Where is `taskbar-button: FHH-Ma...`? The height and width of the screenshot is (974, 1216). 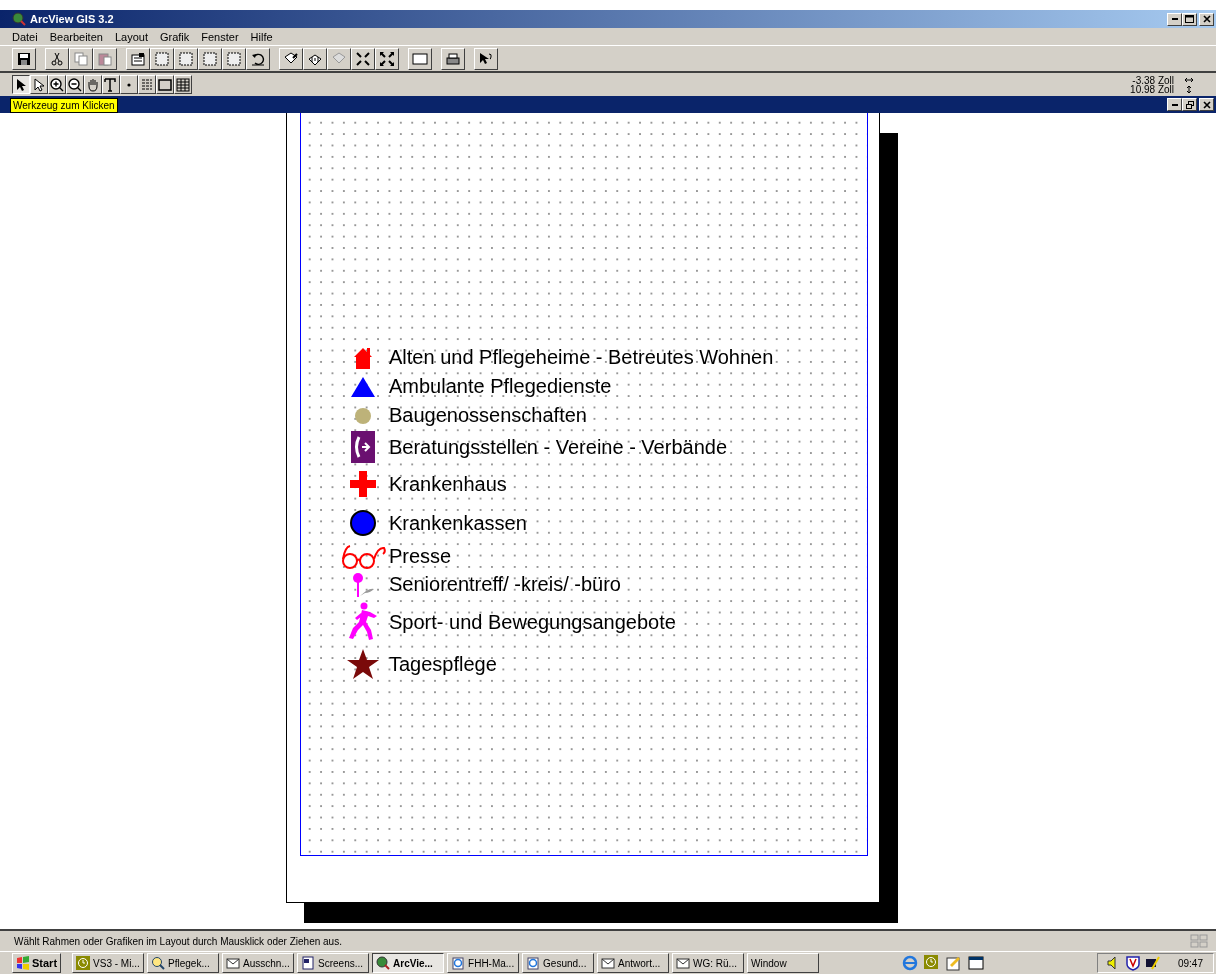
taskbar-button: FHH-Ma... is located at coordinates (483, 963).